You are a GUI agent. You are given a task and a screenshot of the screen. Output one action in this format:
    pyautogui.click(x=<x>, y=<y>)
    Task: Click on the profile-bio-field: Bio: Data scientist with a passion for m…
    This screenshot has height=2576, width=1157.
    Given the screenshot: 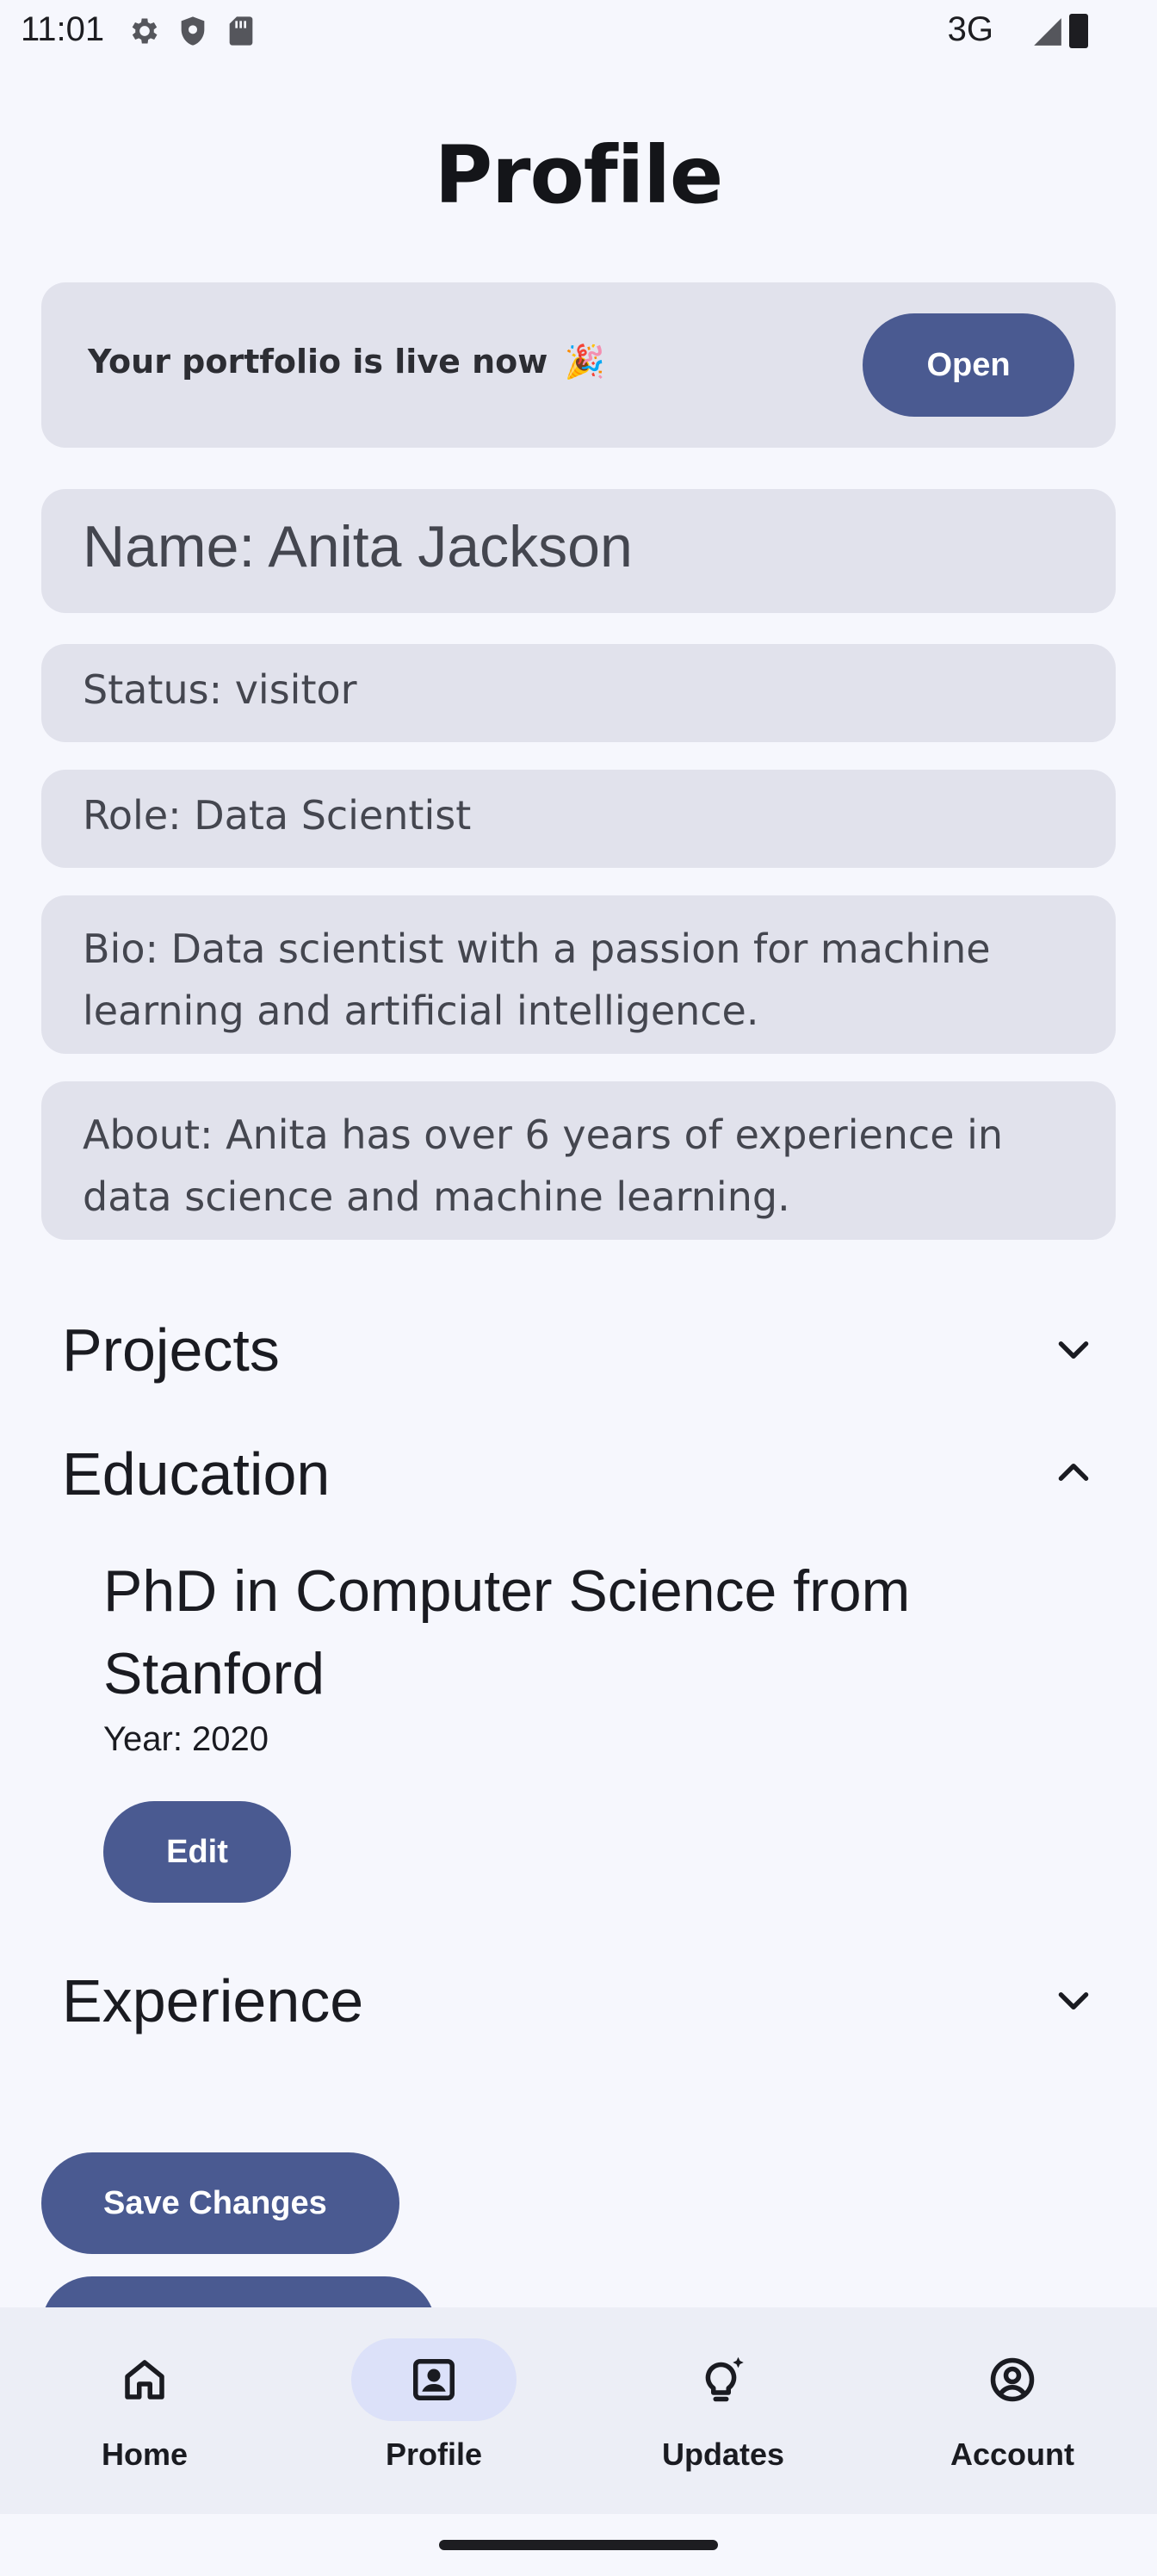 What is the action you would take?
    pyautogui.click(x=579, y=974)
    